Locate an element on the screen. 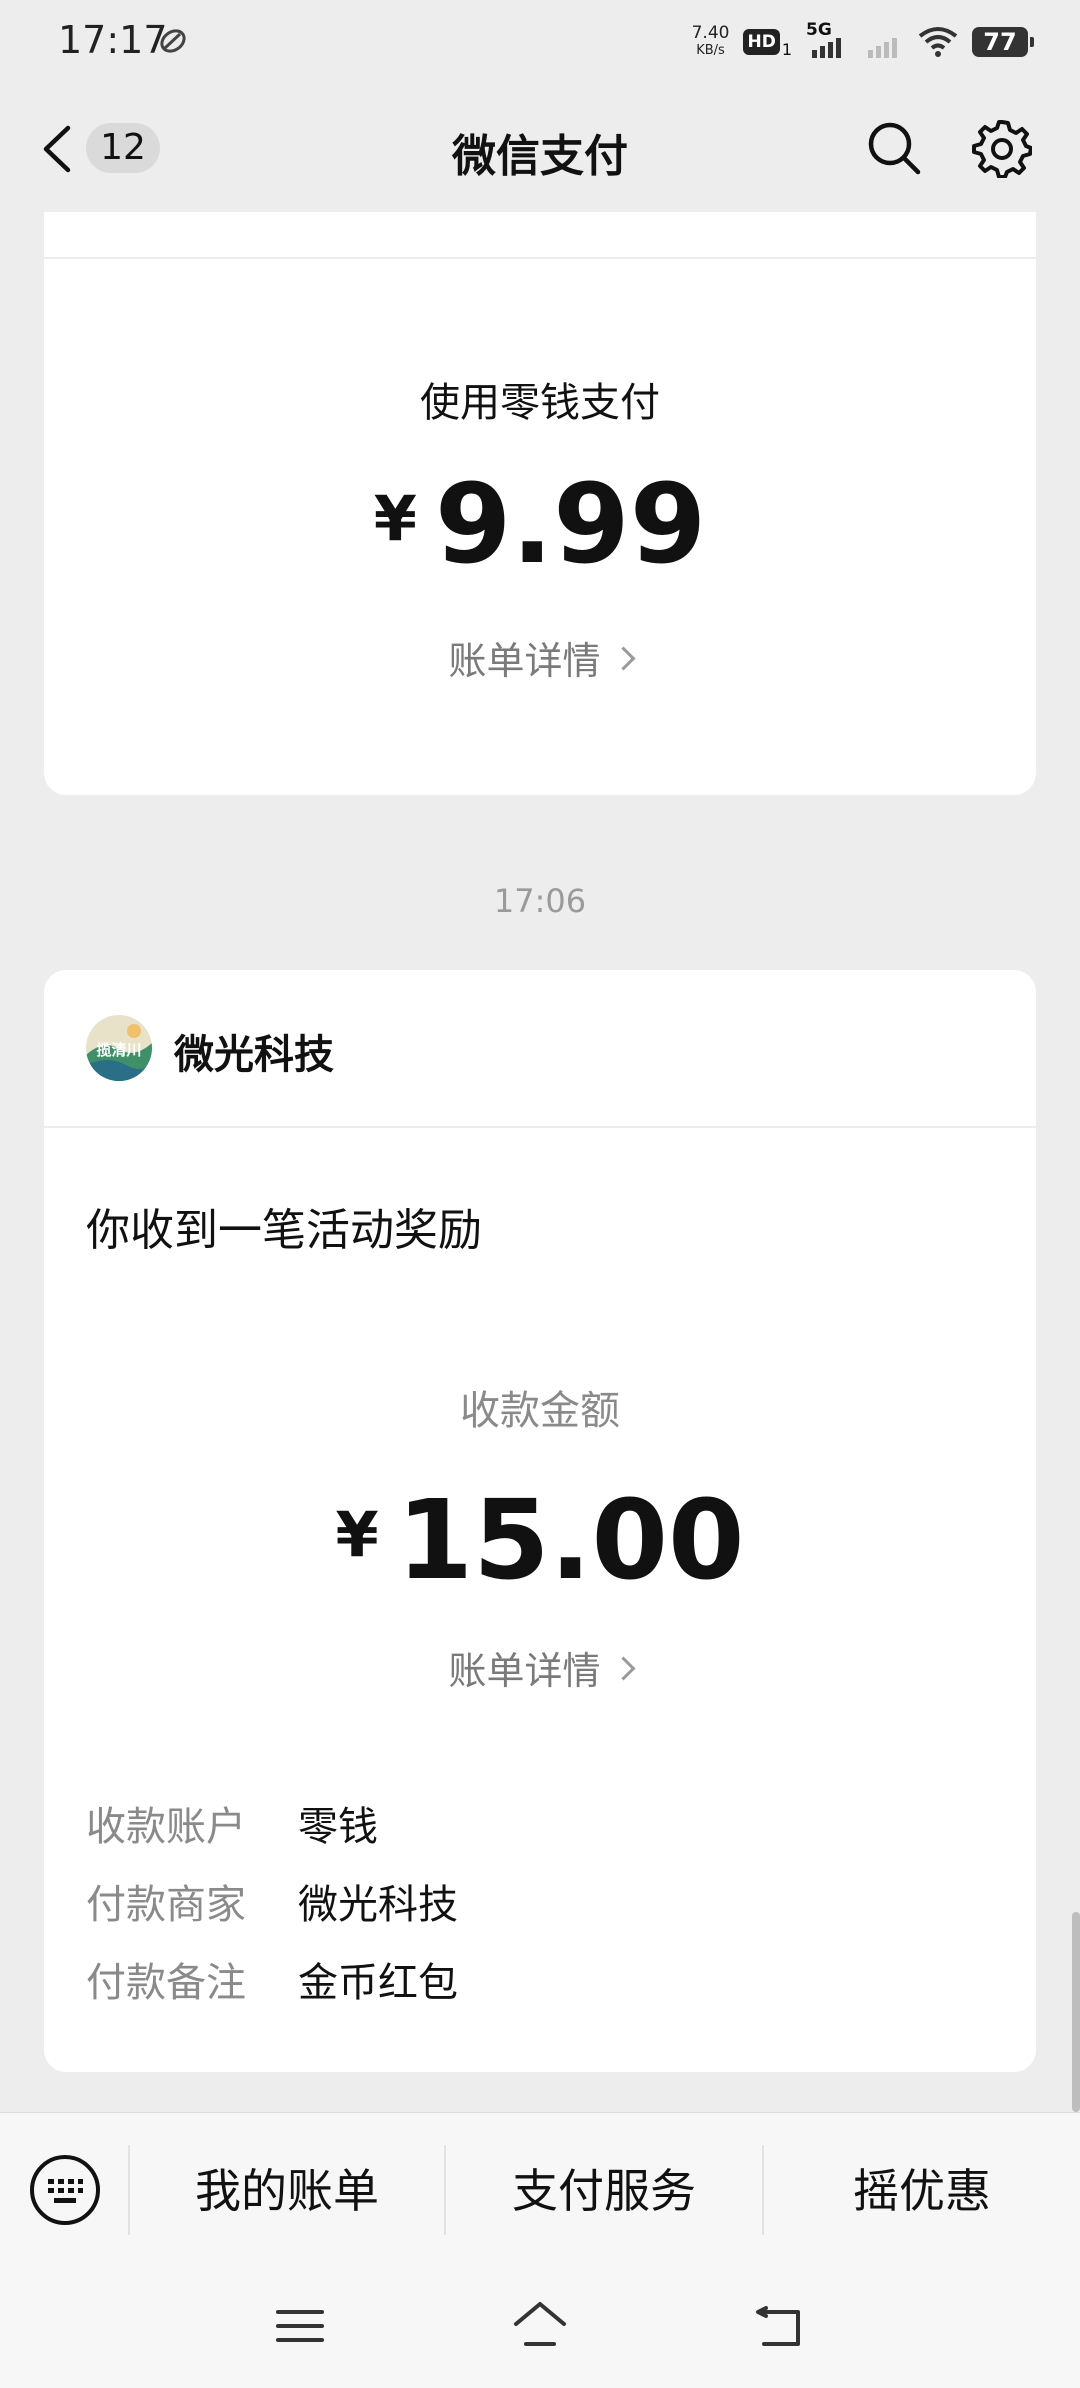 This screenshot has height=2388, width=1080. notice-title: 你收到一笔活动奖励 is located at coordinates (284, 1230).